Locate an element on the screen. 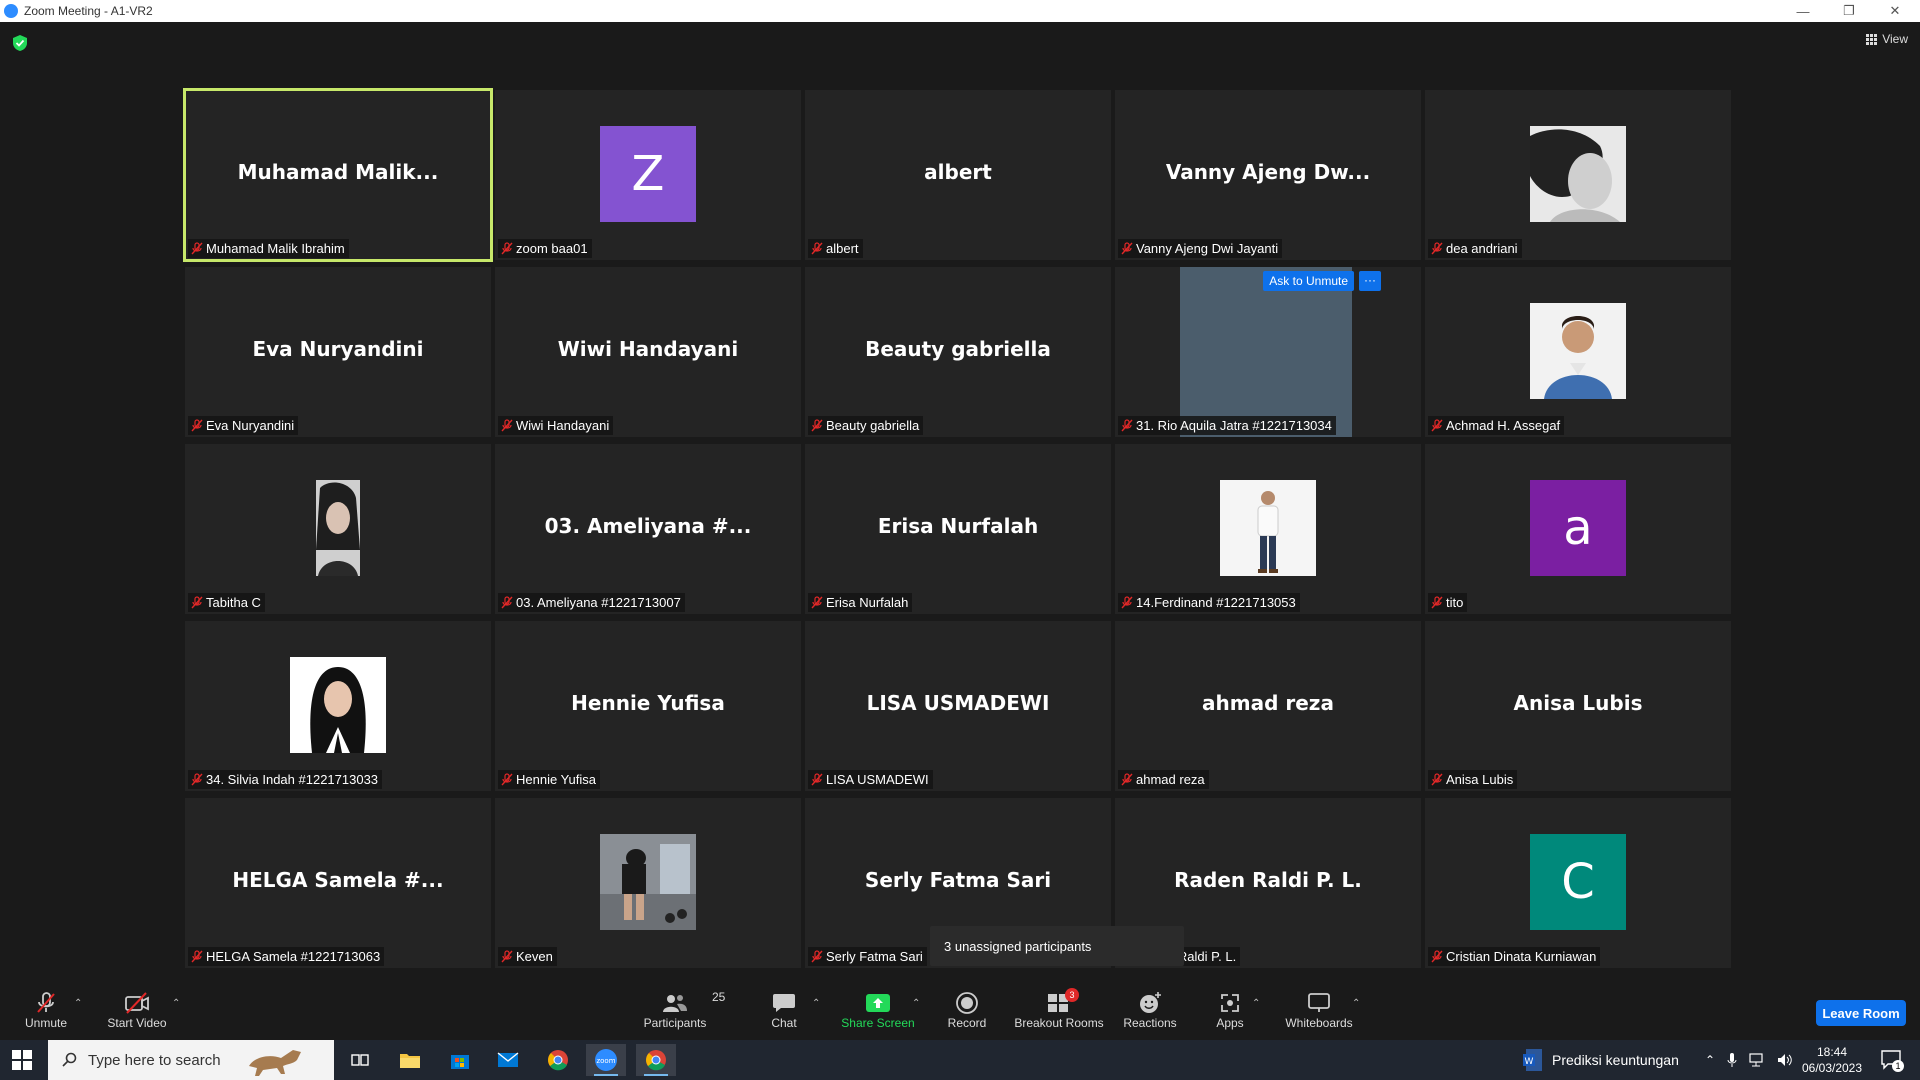 This screenshot has height=1080, width=1920. taskbar-notification-item: W Prediksi keuntungan is located at coordinates (1600, 1060).